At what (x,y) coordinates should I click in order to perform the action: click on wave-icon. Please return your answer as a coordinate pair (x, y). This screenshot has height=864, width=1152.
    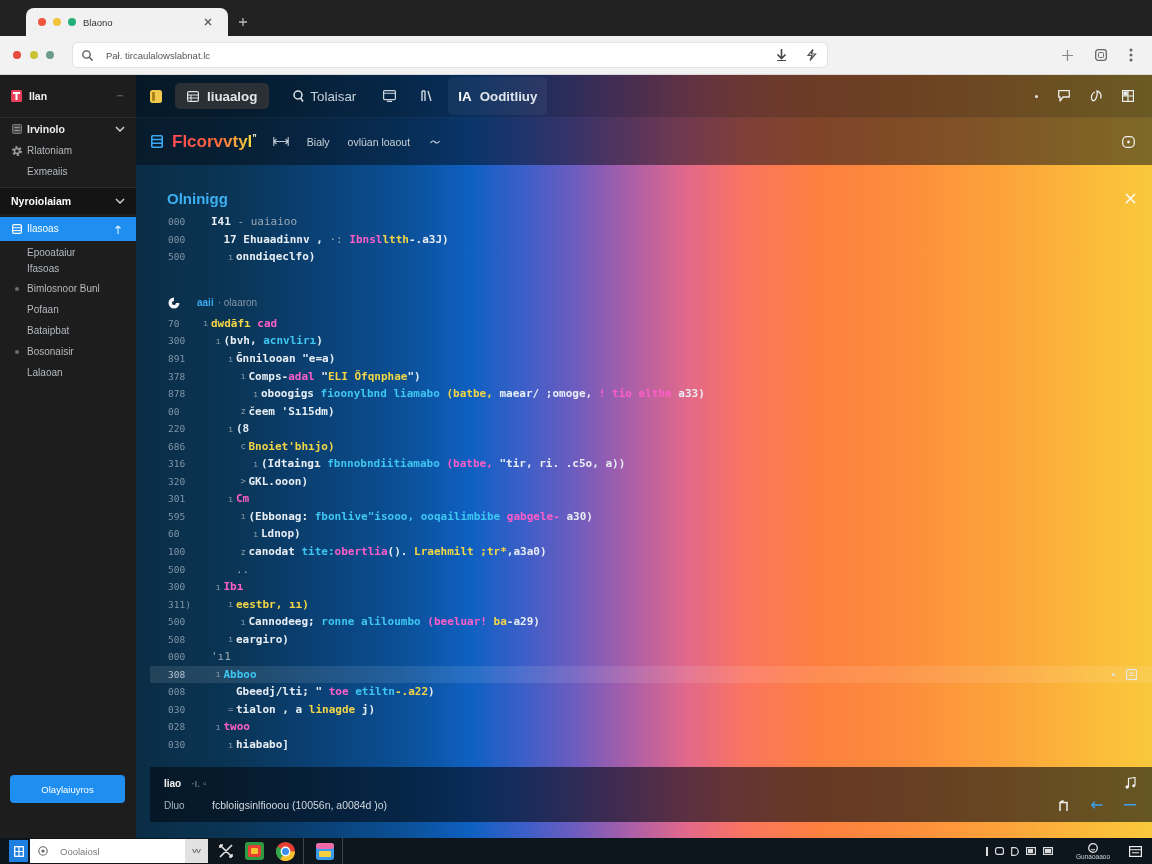
    Looking at the image, I should click on (435, 141).